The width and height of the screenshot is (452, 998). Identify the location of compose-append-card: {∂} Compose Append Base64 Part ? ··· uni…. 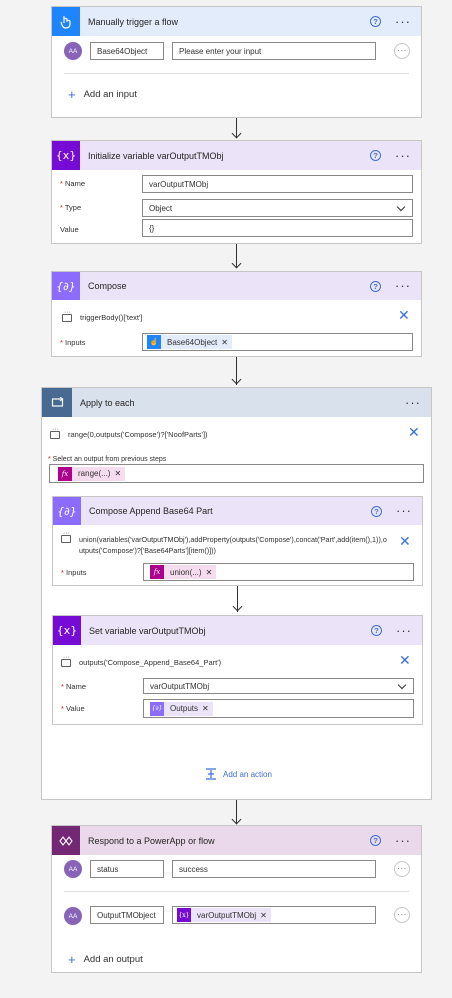
(237, 541).